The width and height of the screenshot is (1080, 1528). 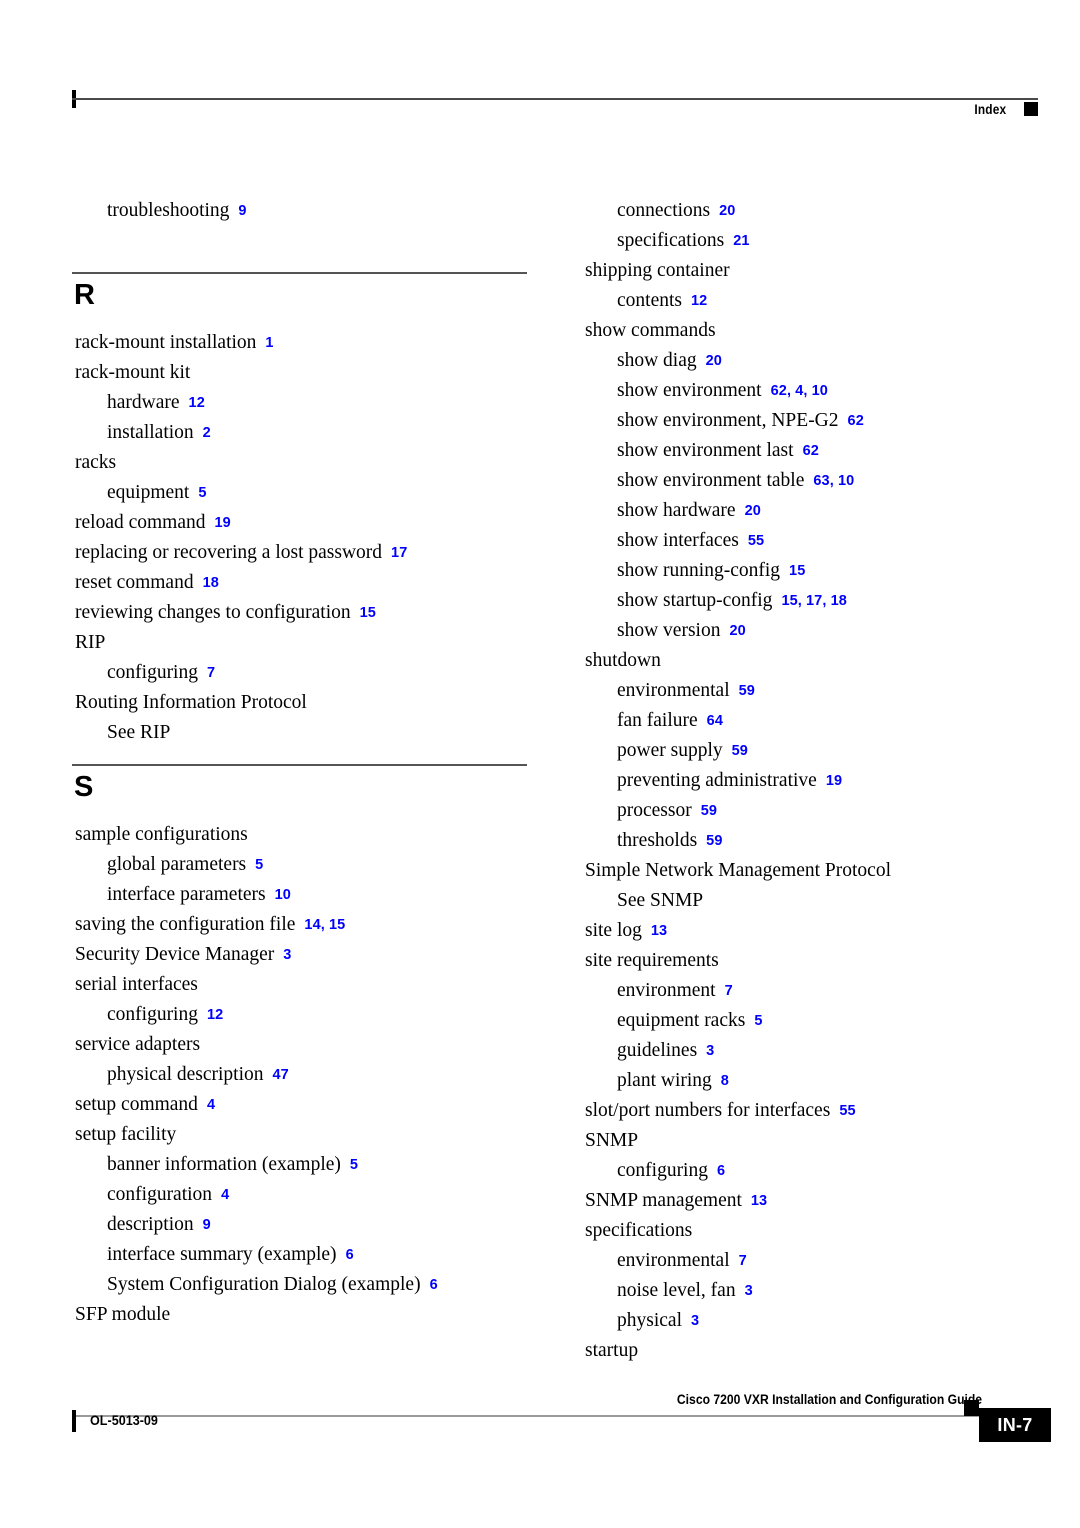 What do you see at coordinates (809, 721) in the screenshot?
I see `index-entry: fan failure 64` at bounding box center [809, 721].